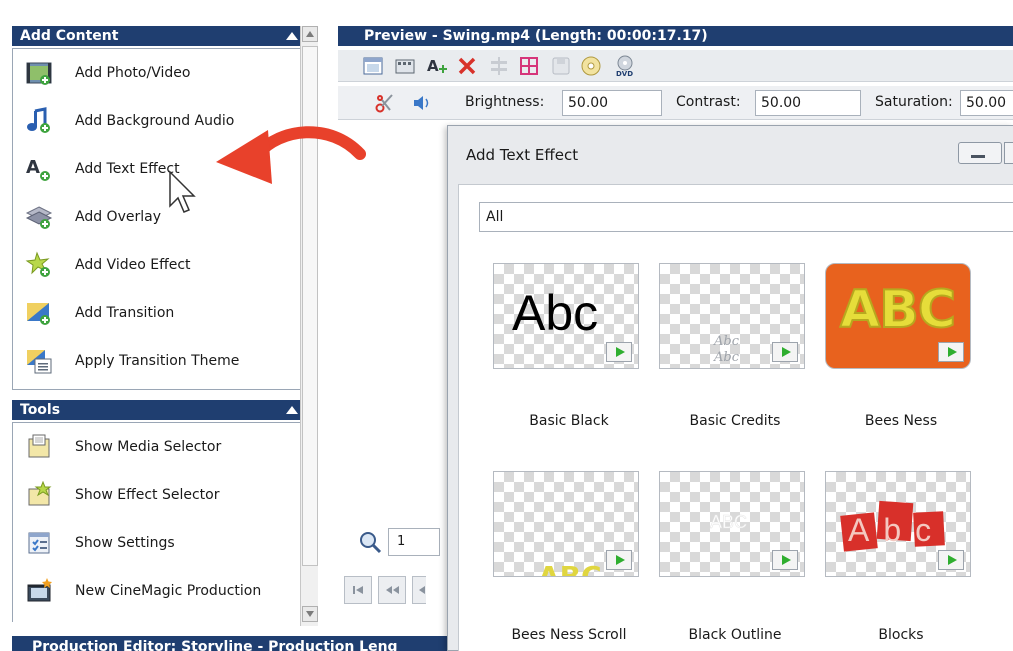 The height and width of the screenshot is (651, 1013). I want to click on zoom-magnifier-icon, so click(370, 542).